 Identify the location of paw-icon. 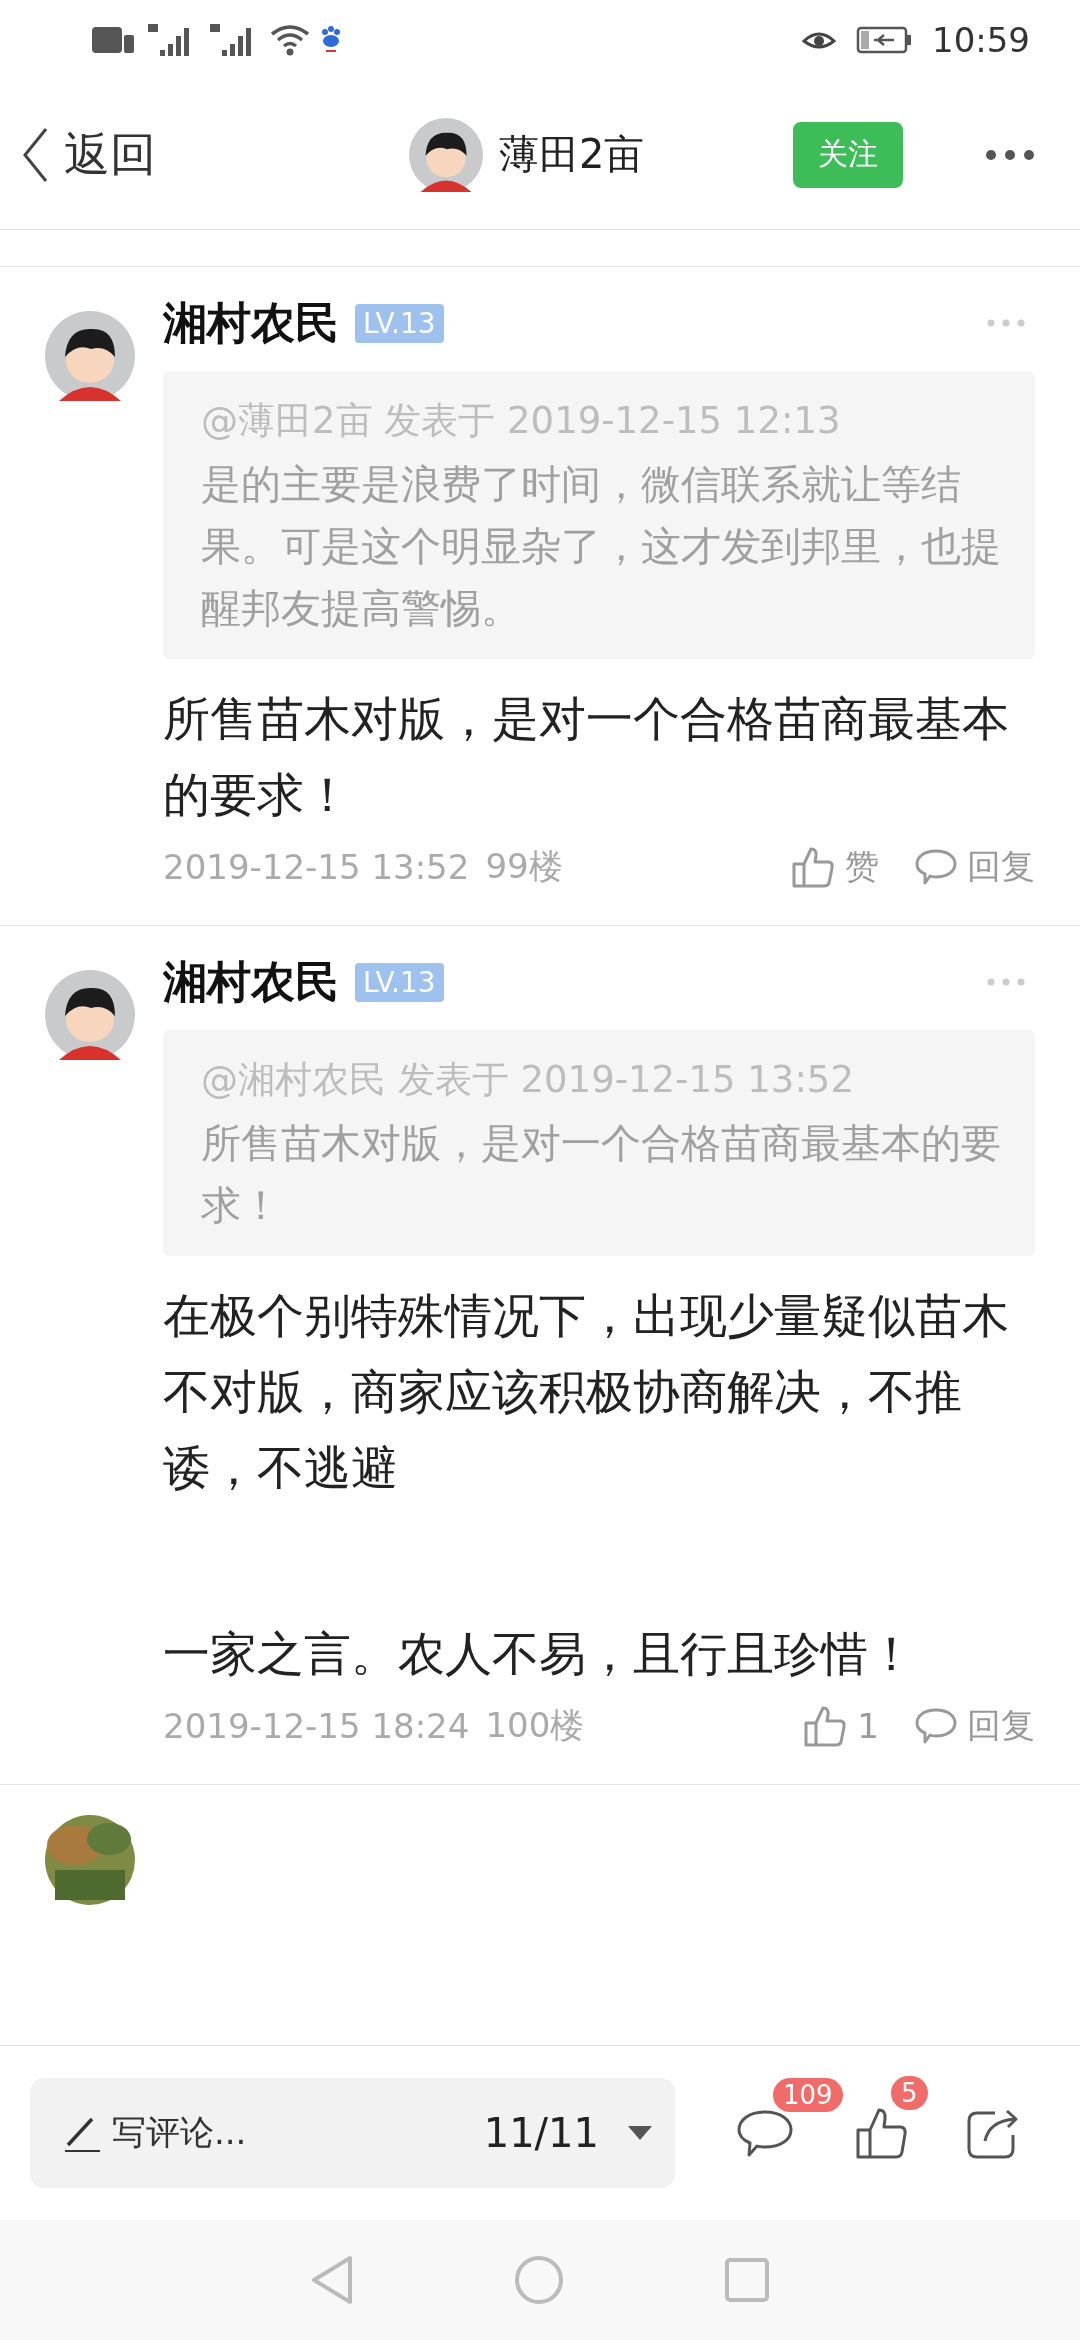
(331, 40).